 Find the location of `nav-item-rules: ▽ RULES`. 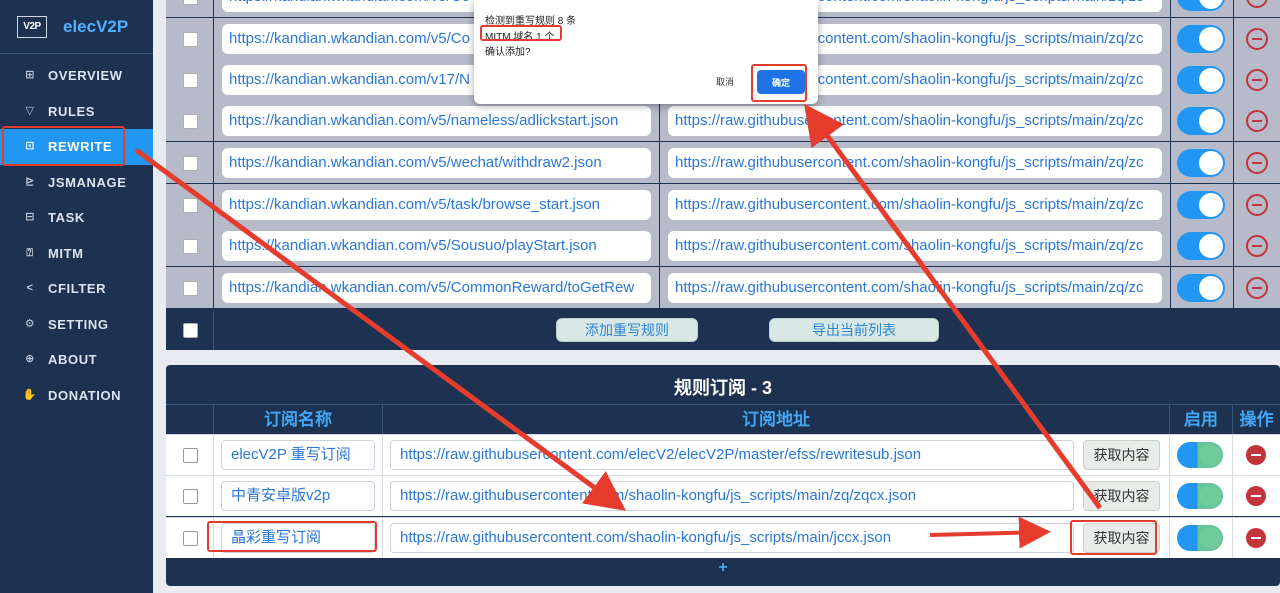

nav-item-rules: ▽ RULES is located at coordinates (76, 112).